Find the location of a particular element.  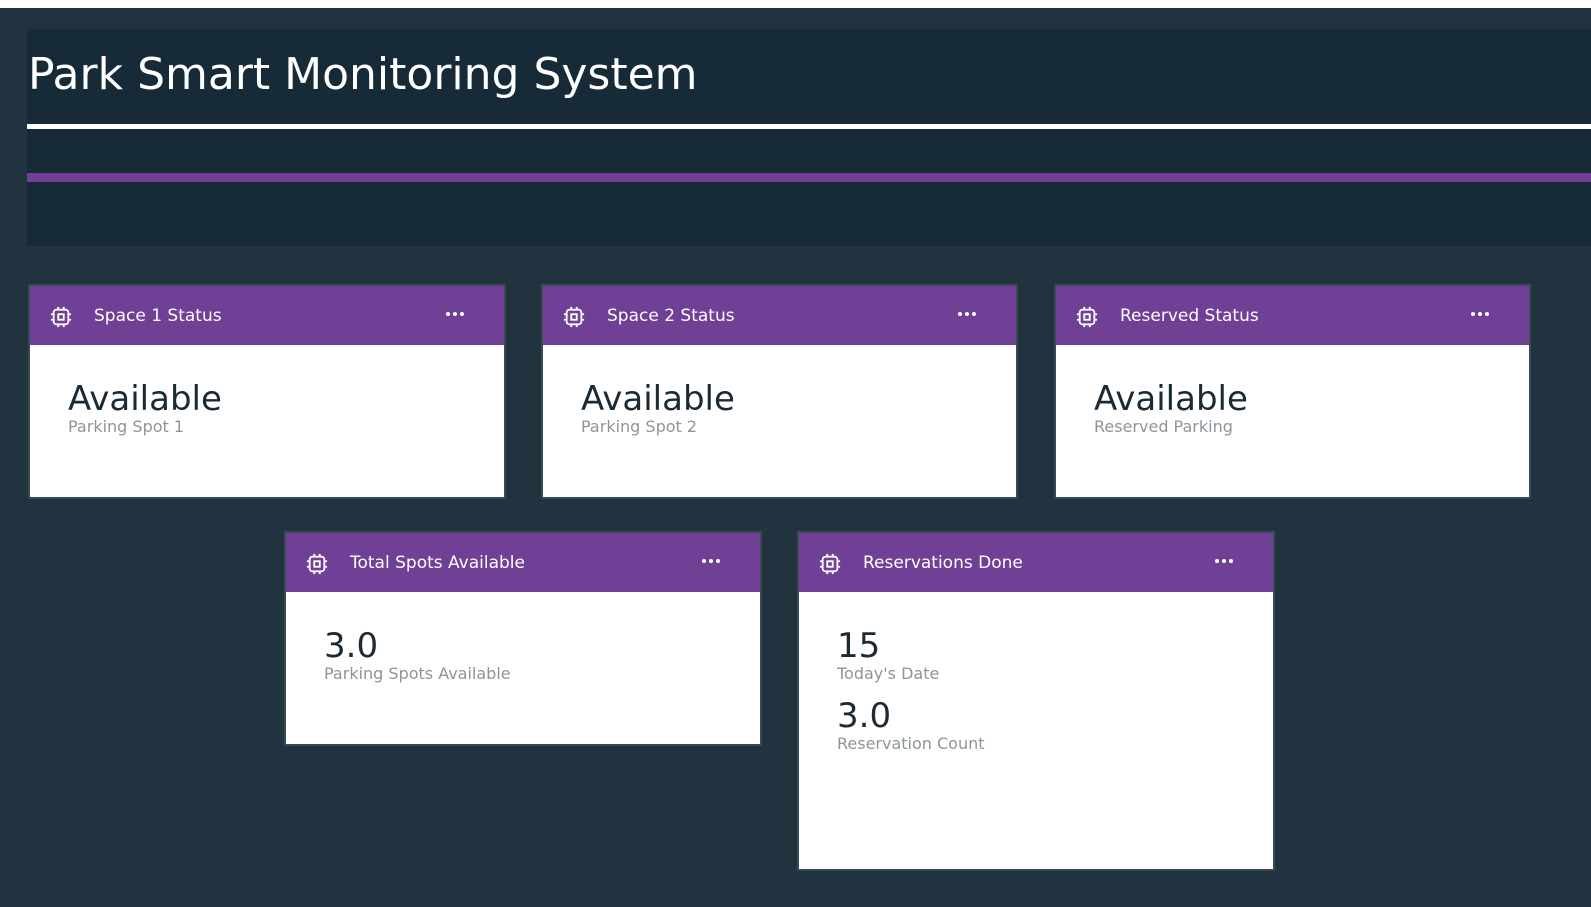

metric-label: Reserved Parking is located at coordinates (1163, 426).